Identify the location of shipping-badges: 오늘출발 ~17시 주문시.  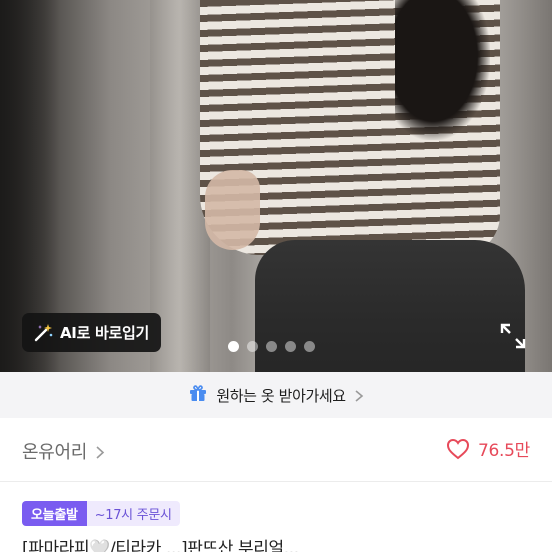
(101, 513).